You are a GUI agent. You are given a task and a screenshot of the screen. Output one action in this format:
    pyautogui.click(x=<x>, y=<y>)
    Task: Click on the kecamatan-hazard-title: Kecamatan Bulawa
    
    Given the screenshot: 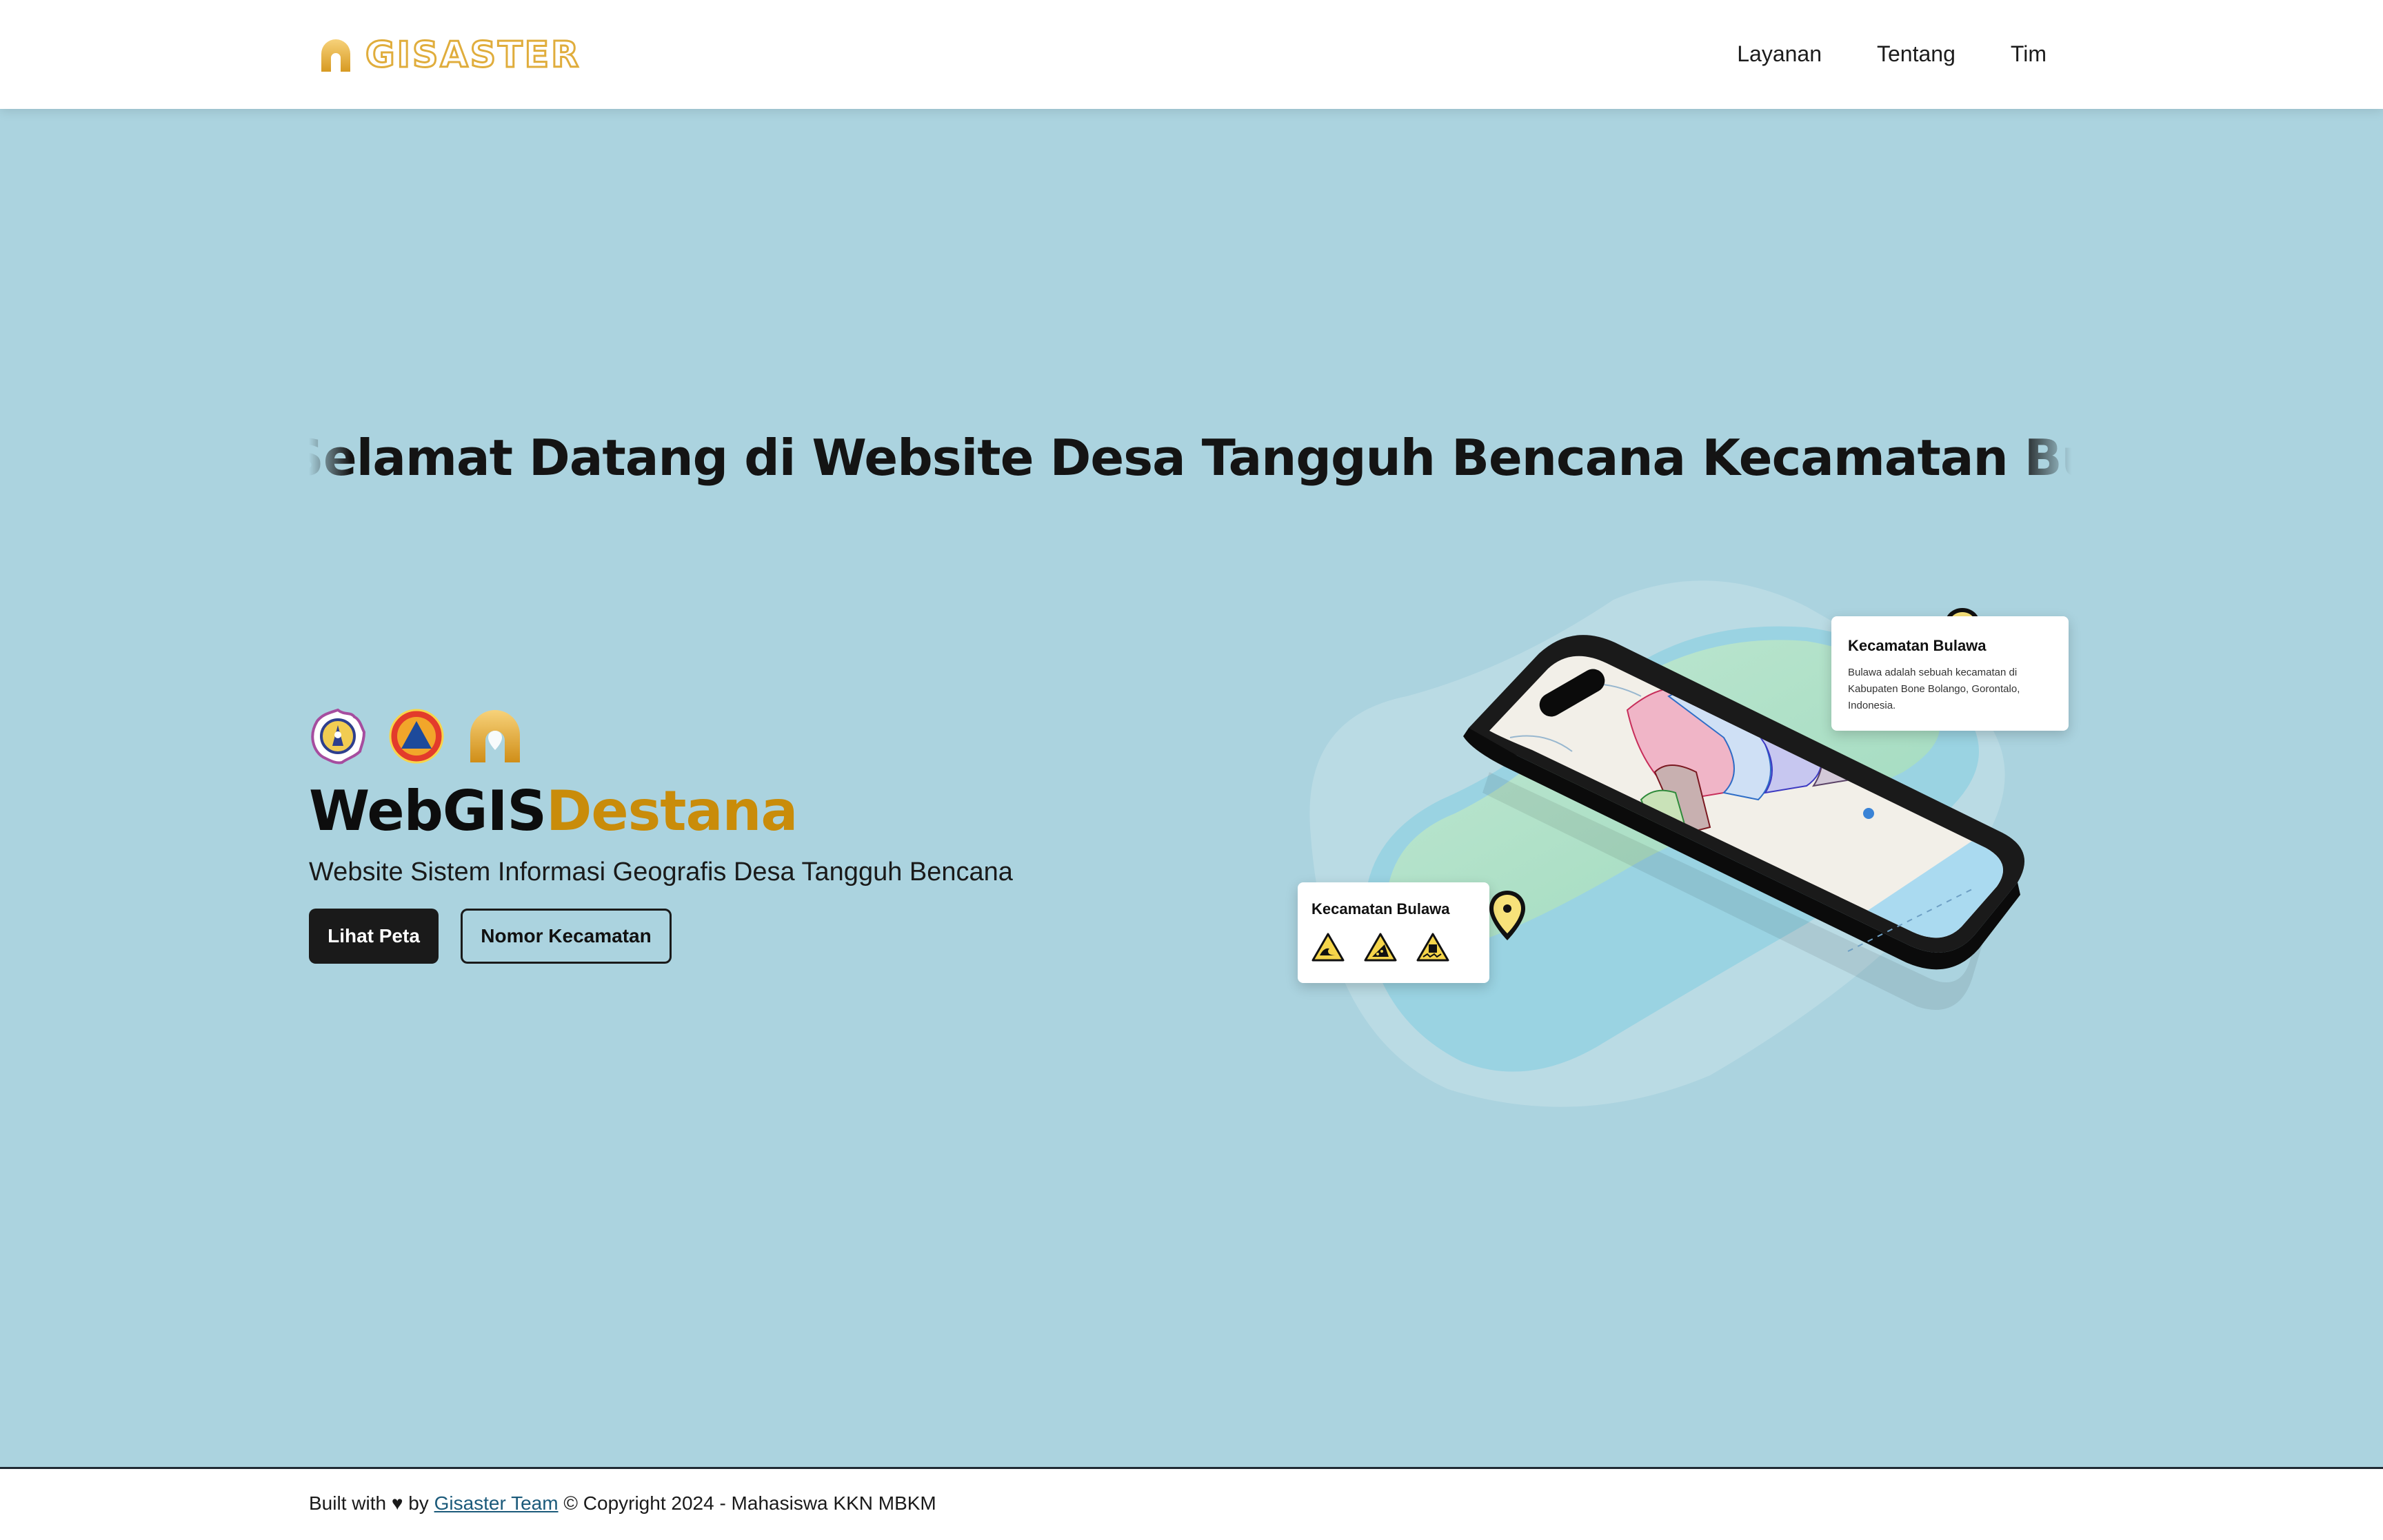 What is the action you would take?
    pyautogui.click(x=1380, y=909)
    